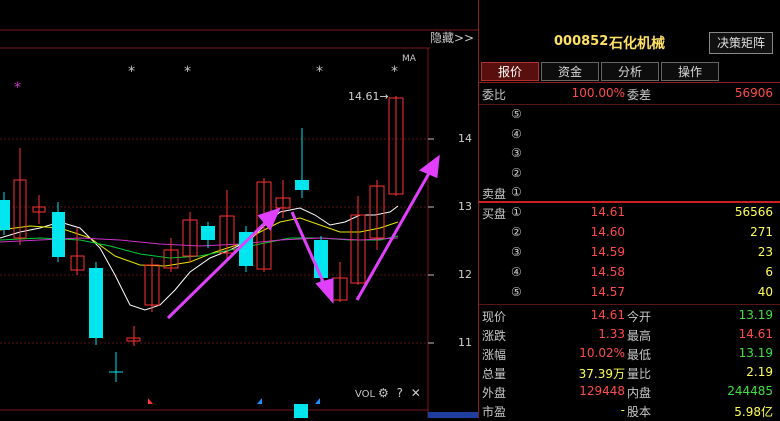  Describe the element at coordinates (516, 232) in the screenshot. I see `bid-level: ②` at that location.